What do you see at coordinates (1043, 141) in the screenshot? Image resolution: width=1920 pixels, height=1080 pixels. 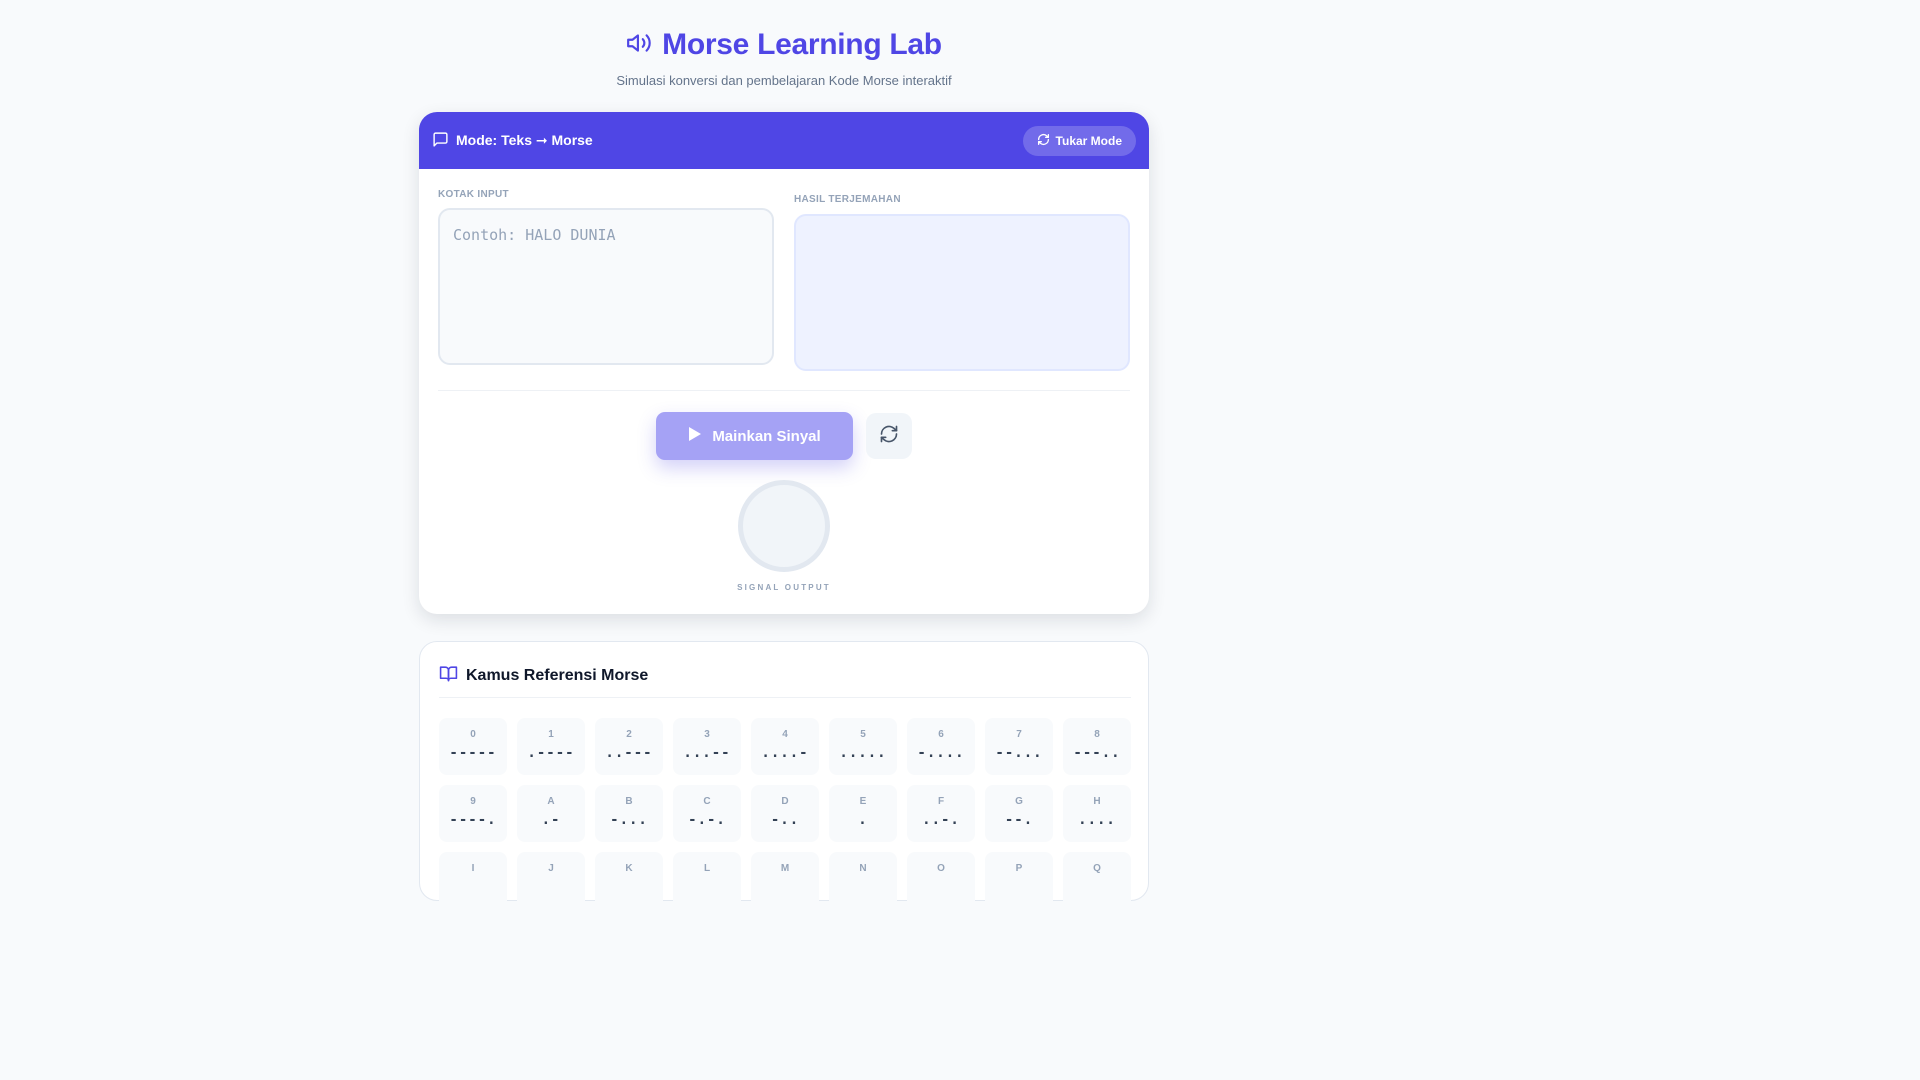 I see `swap-icon` at bounding box center [1043, 141].